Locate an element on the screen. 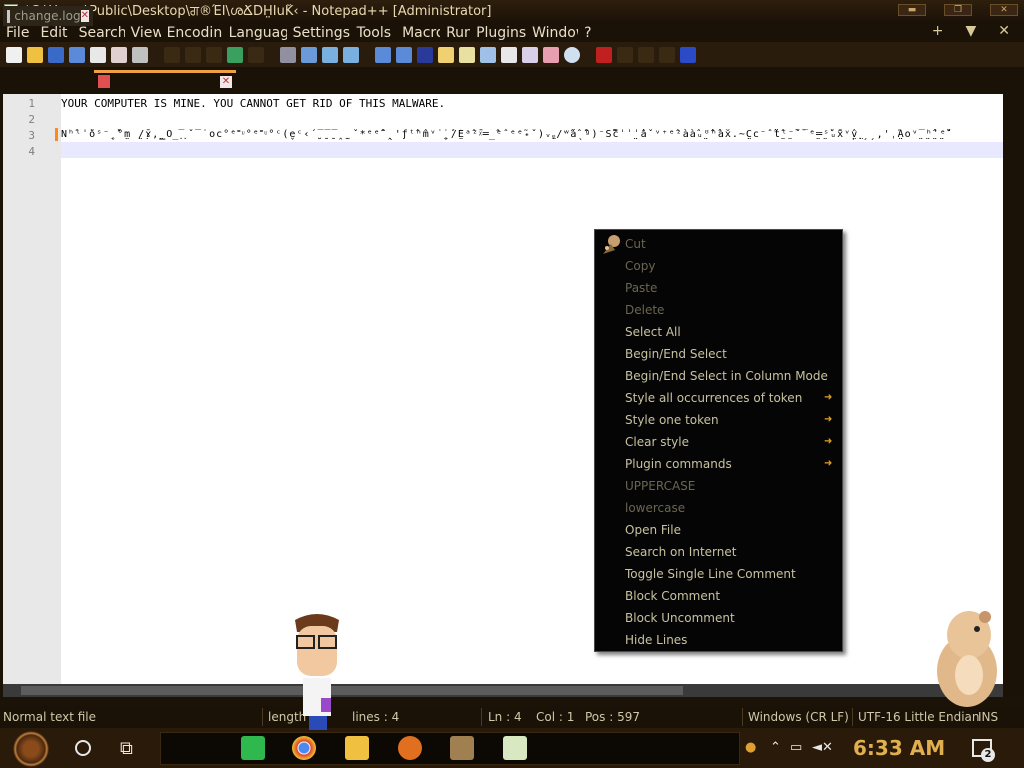 The height and width of the screenshot is (768, 1024). messages-app-icon is located at coordinates (253, 748).